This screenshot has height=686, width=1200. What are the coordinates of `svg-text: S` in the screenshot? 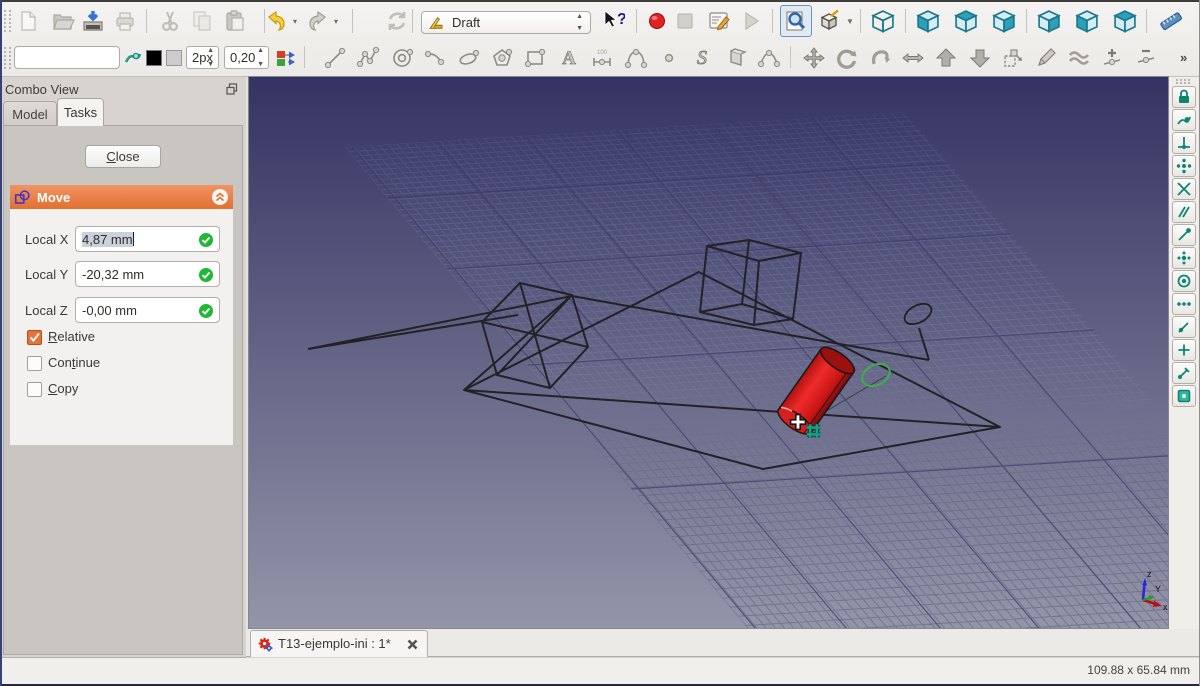 It's located at (702, 58).